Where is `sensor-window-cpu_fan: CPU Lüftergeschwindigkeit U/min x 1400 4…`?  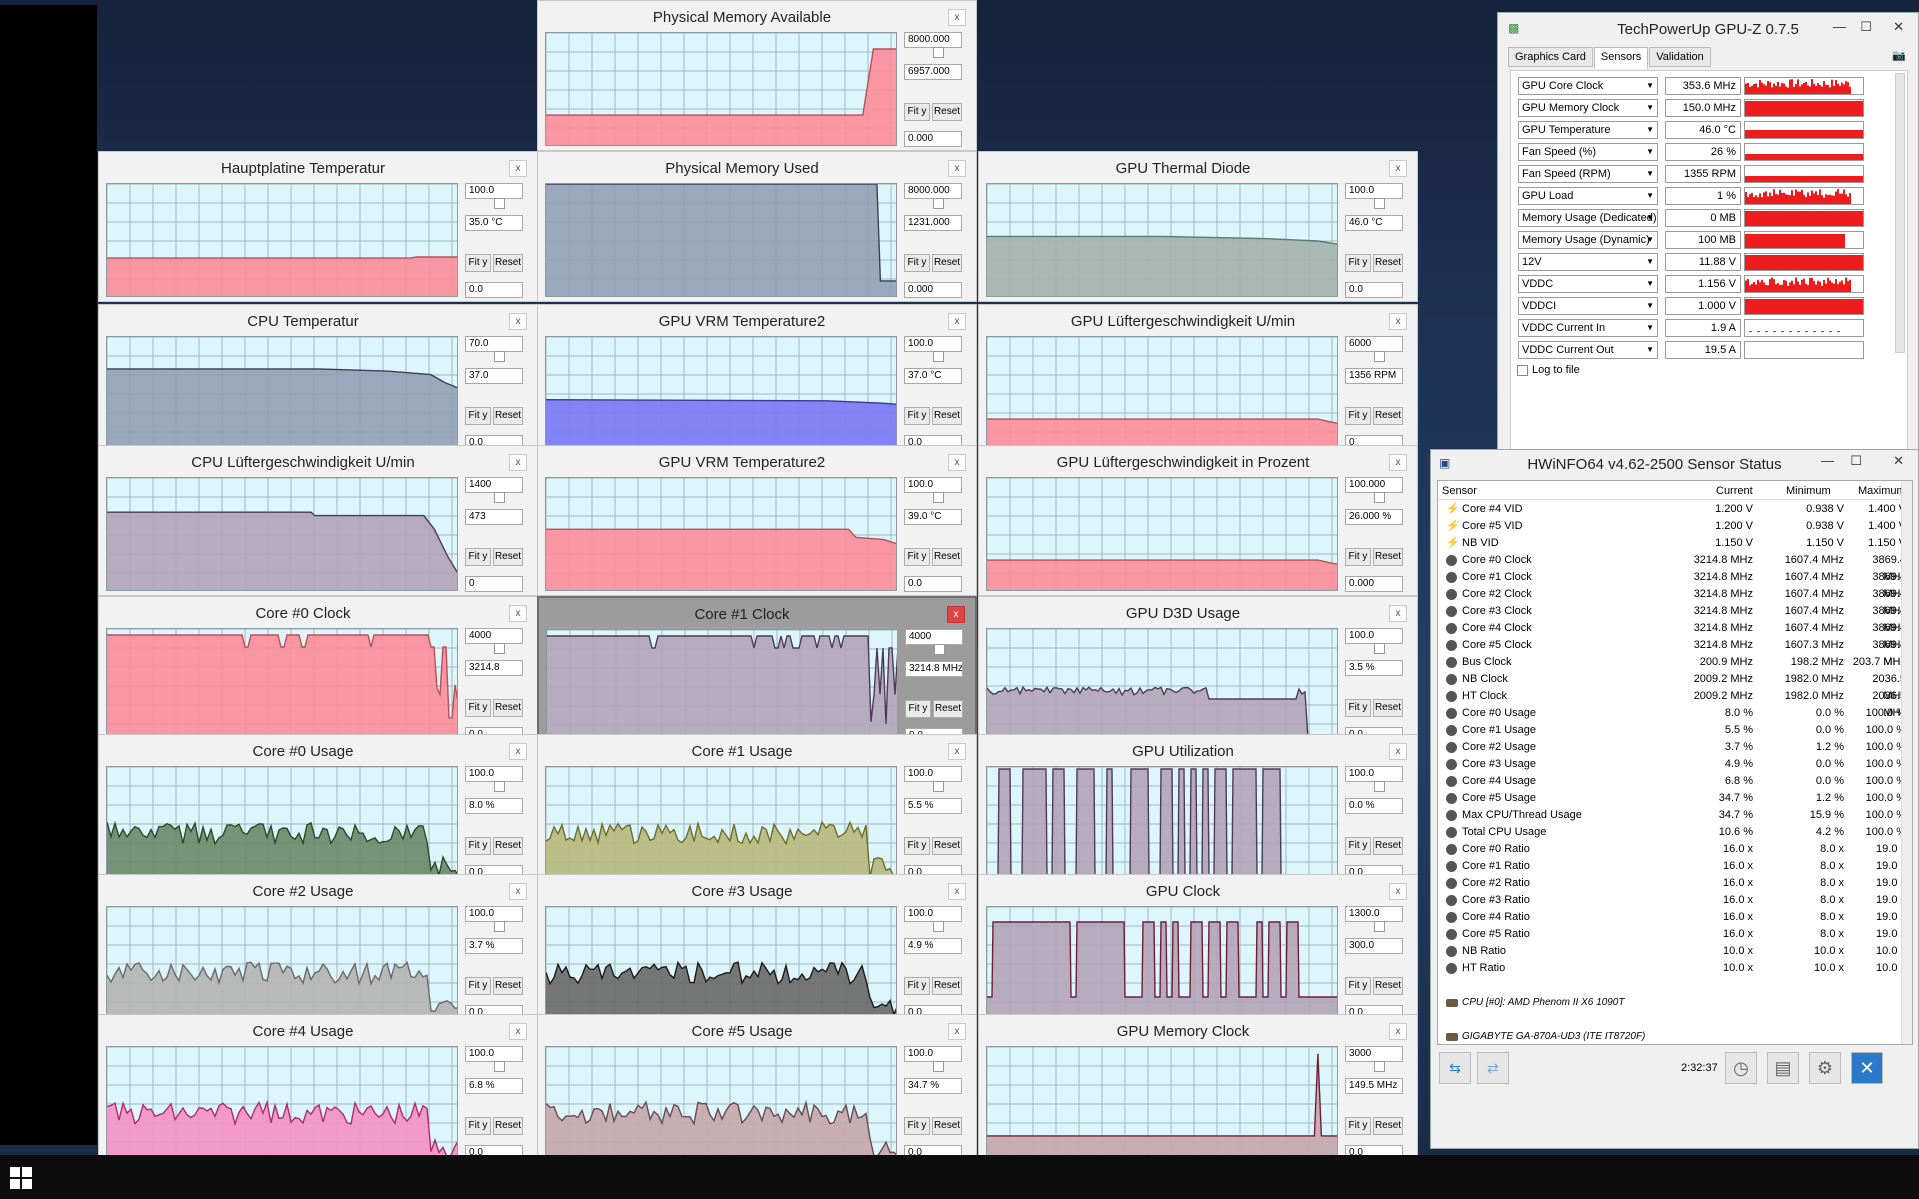
sensor-window-cpu_fan: CPU Lüftergeschwindigkeit U/min x 1400 4… is located at coordinates (318, 520).